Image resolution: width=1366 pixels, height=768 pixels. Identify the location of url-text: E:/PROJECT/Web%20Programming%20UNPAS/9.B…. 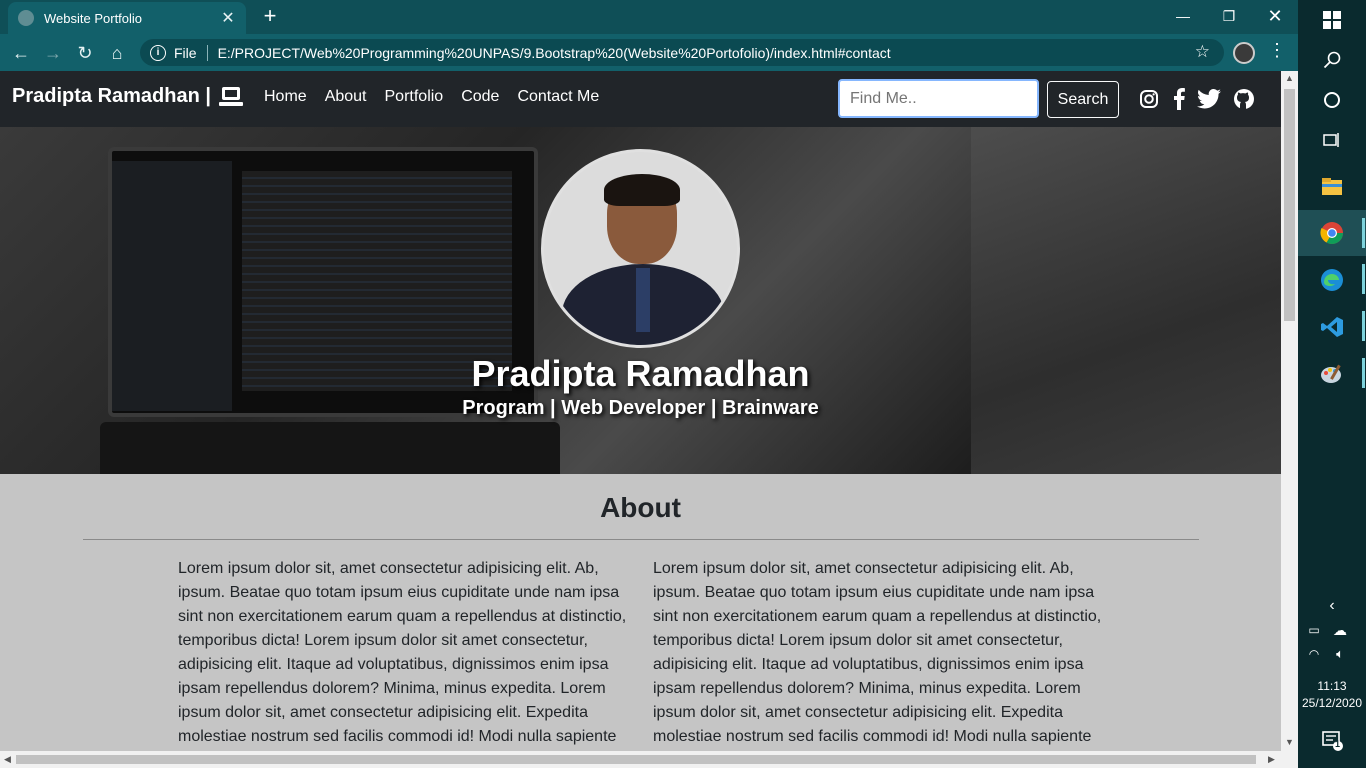
(554, 52).